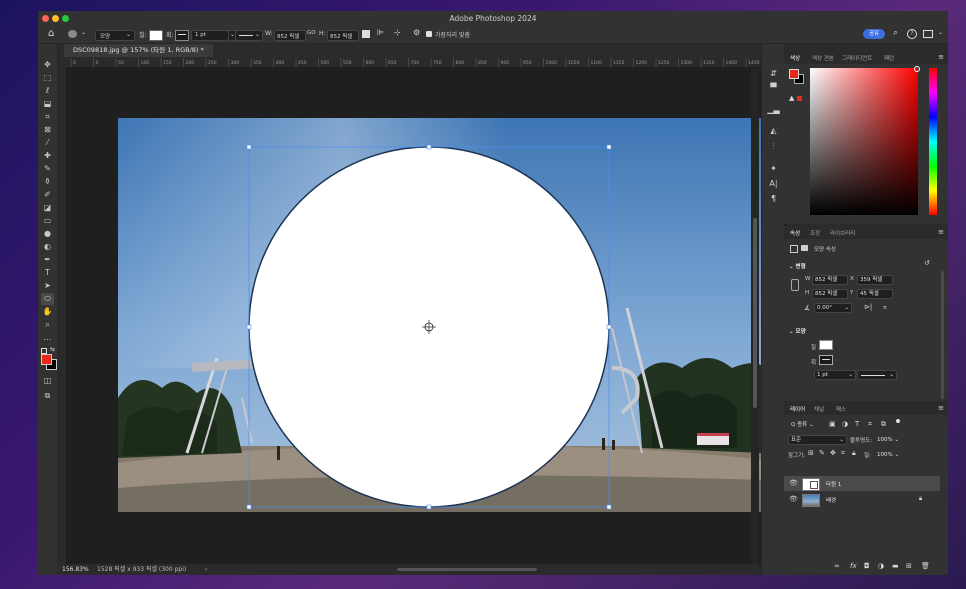 This screenshot has width=966, height=589. I want to click on link-dimensions-icon: GO, so click(311, 33).